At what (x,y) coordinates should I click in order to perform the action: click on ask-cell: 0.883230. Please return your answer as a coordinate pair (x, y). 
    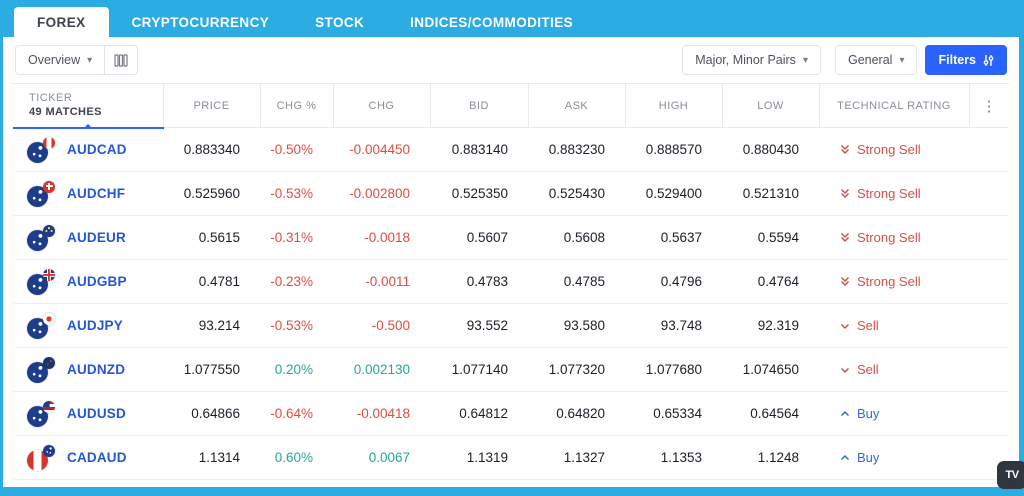
    Looking at the image, I should click on (576, 149).